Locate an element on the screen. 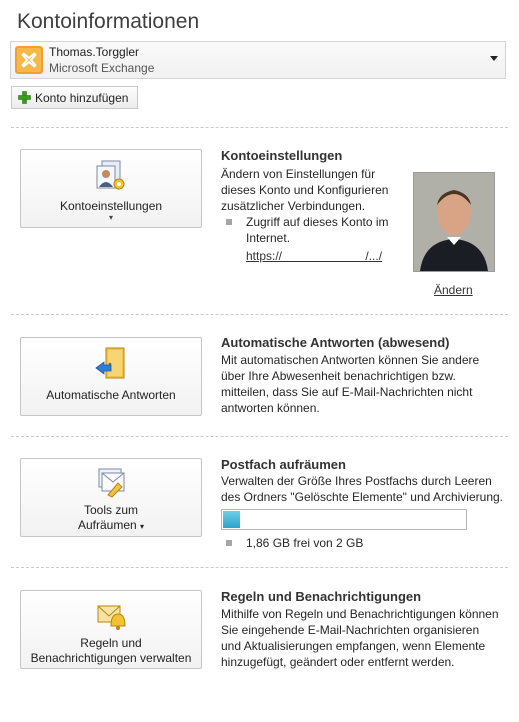  page-title: Kontoinformationen is located at coordinates (108, 21).